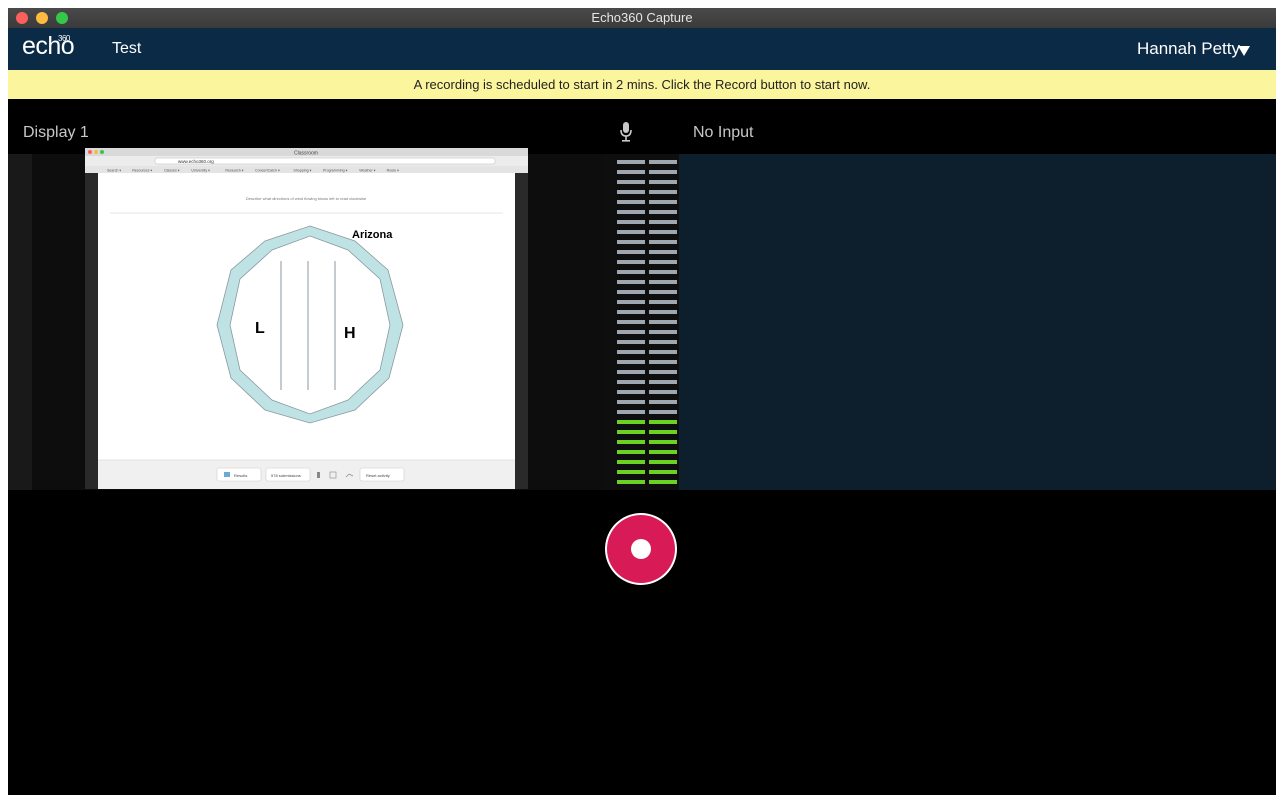 The width and height of the screenshot is (1276, 795). I want to click on caret-down-icon, so click(1244, 51).